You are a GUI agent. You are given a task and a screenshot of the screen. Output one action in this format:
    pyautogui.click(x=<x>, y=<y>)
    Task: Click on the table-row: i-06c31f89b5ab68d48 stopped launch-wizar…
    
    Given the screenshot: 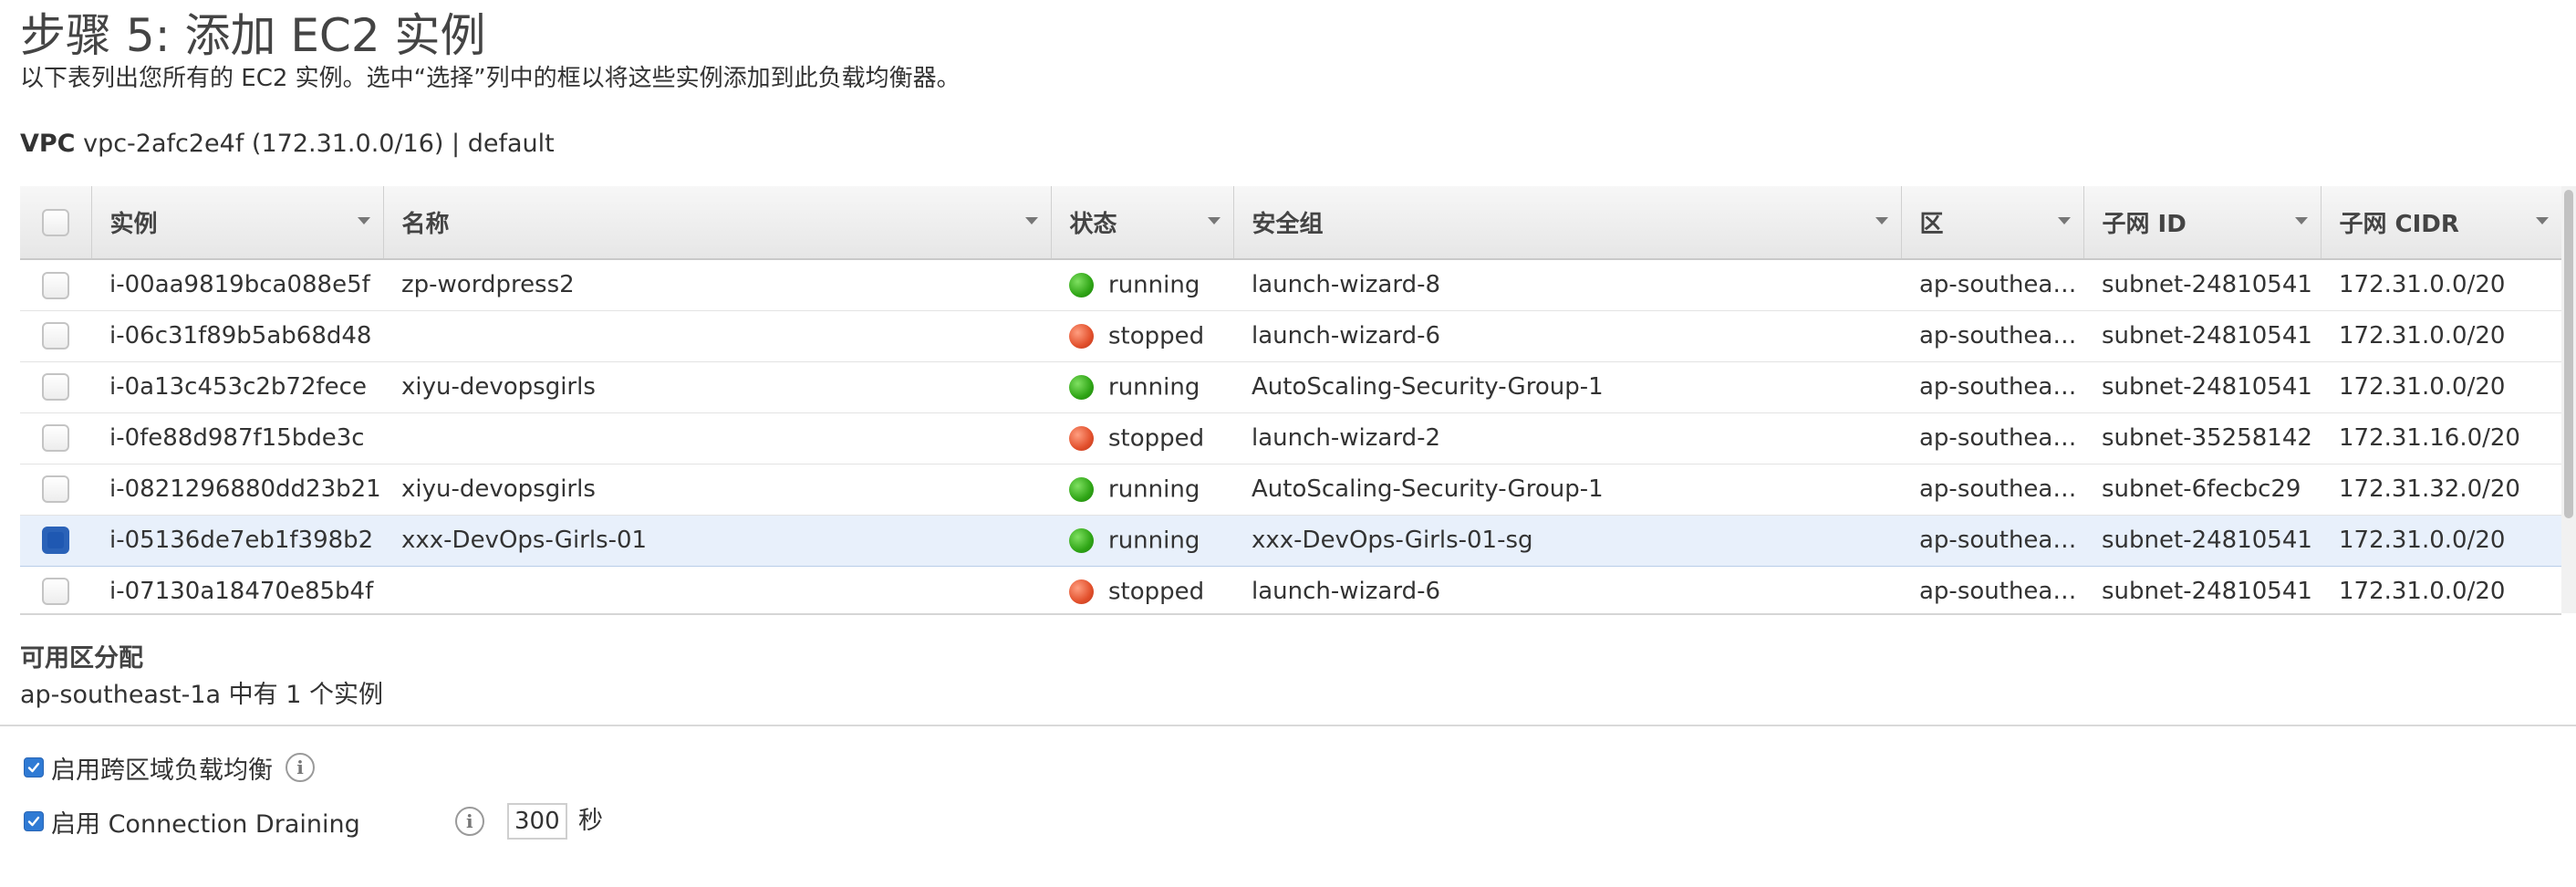 What is the action you would take?
    pyautogui.click(x=1290, y=335)
    